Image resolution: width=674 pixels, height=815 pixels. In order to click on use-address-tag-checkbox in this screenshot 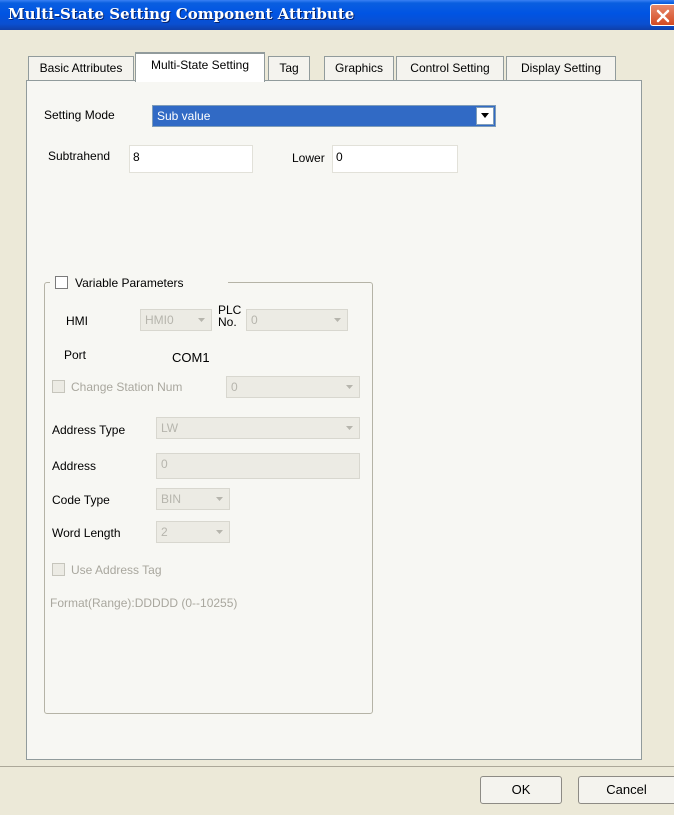, I will do `click(58, 569)`.